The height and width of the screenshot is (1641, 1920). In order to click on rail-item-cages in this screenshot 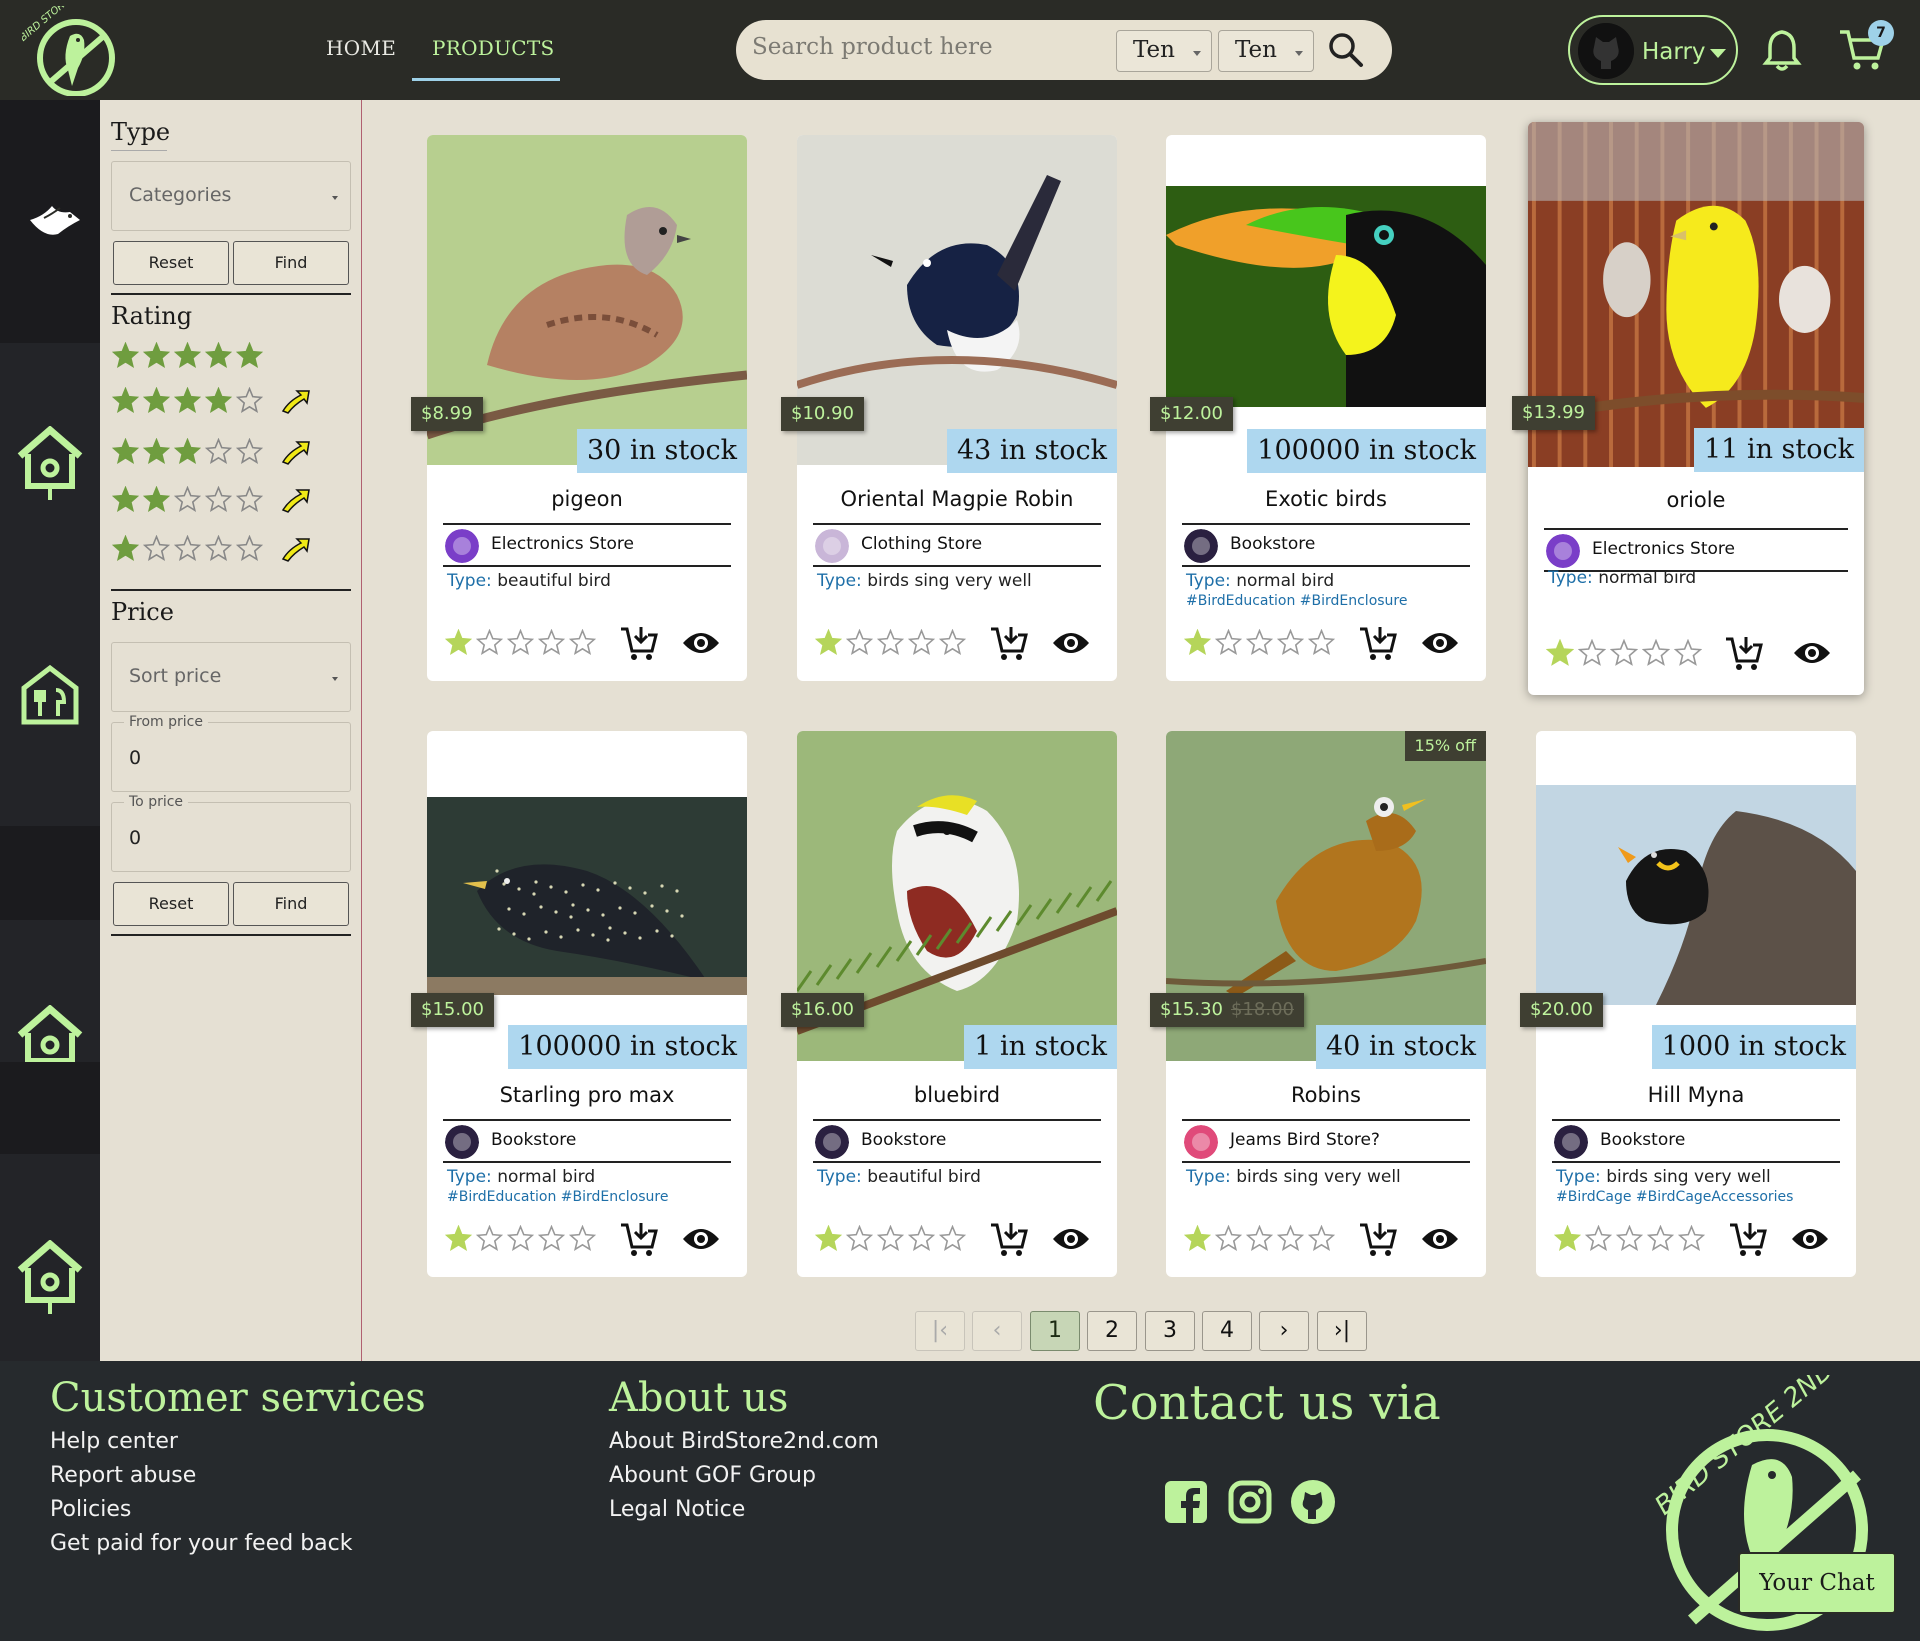, I will do `click(50, 991)`.